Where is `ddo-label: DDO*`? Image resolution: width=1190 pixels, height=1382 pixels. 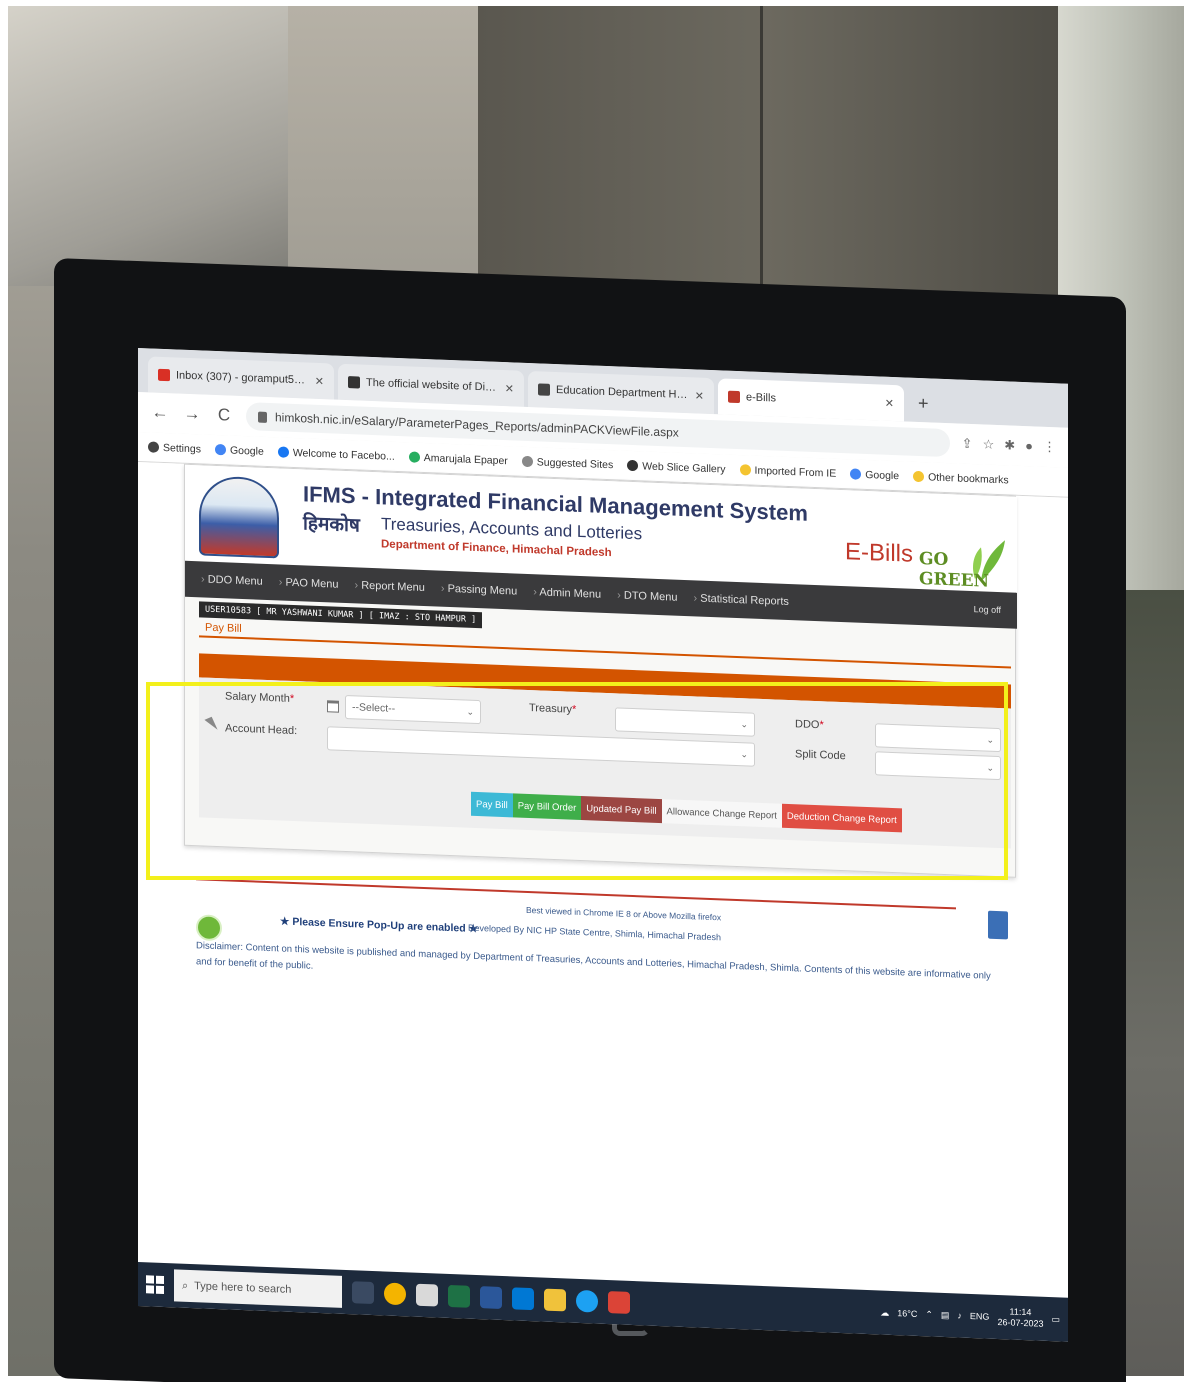
ddo-label: DDO* is located at coordinates (809, 725).